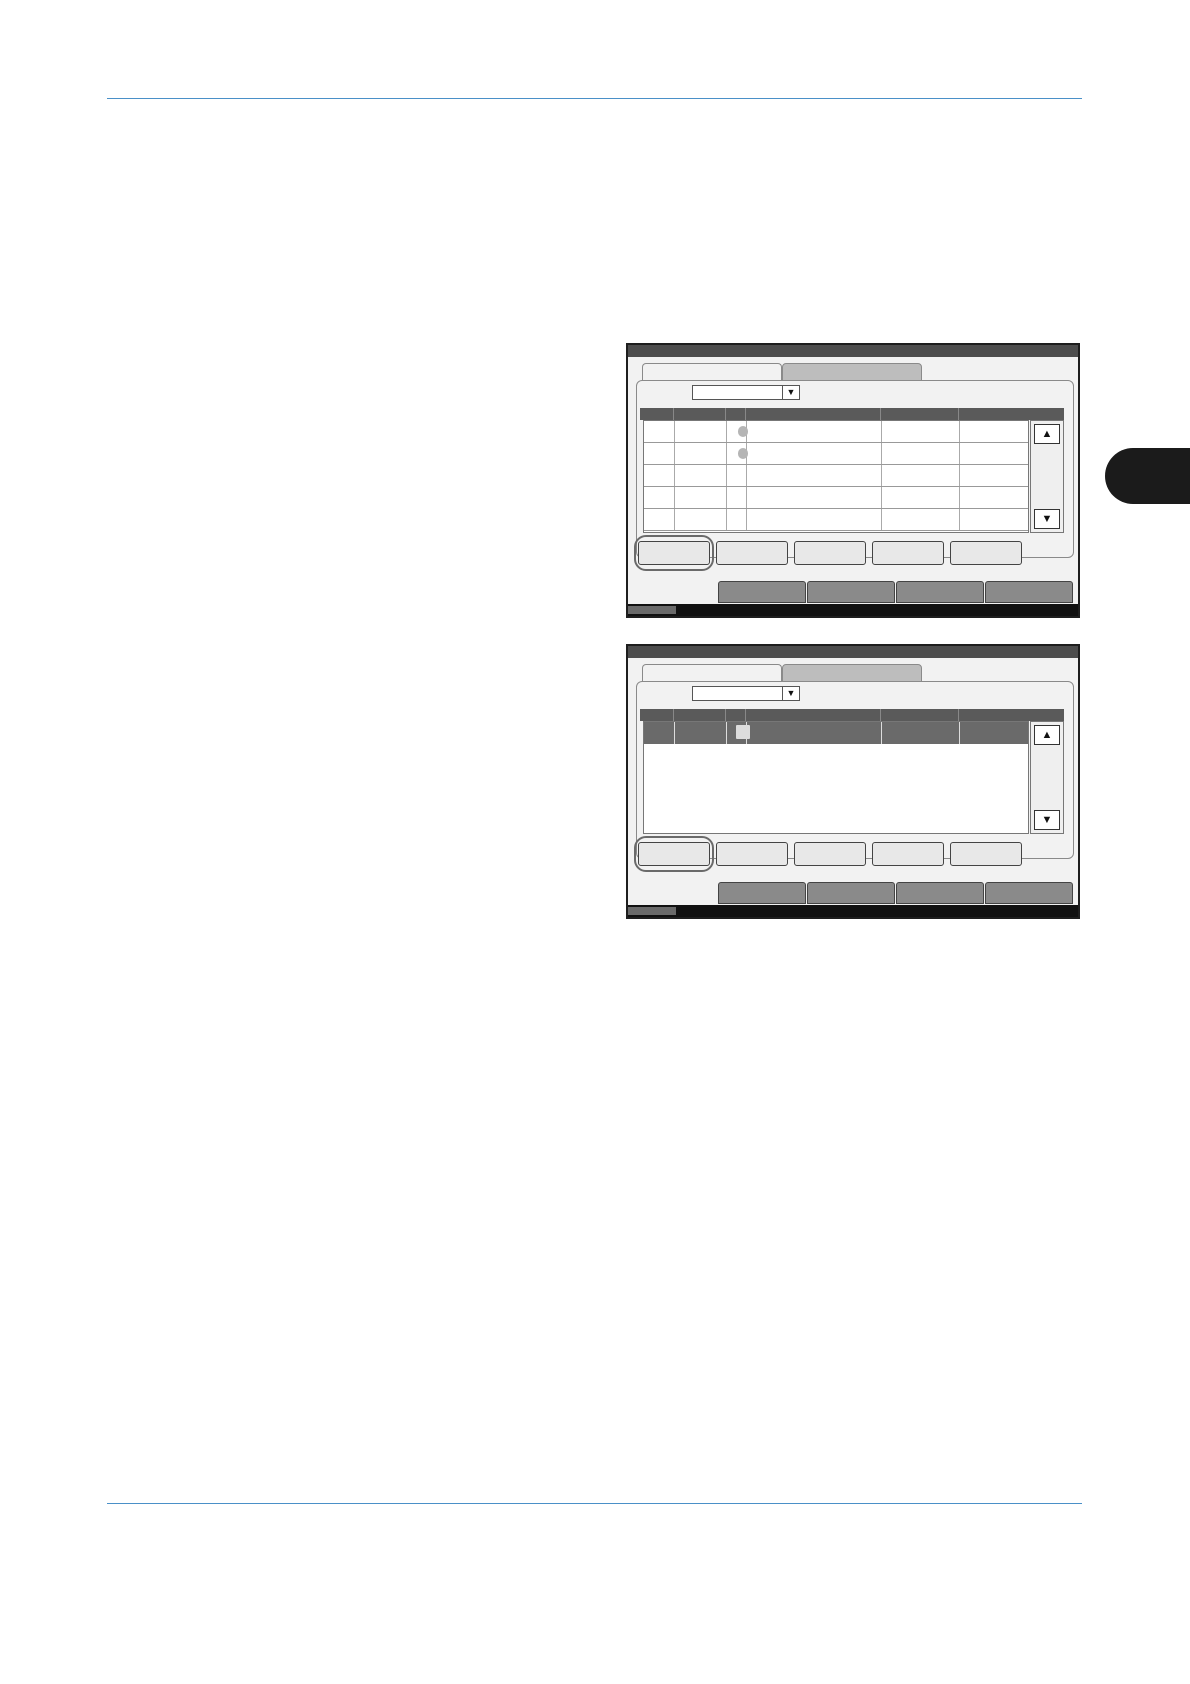 Image resolution: width=1190 pixels, height=1684 pixels. What do you see at coordinates (1147, 476) in the screenshot?
I see `chapter-tab` at bounding box center [1147, 476].